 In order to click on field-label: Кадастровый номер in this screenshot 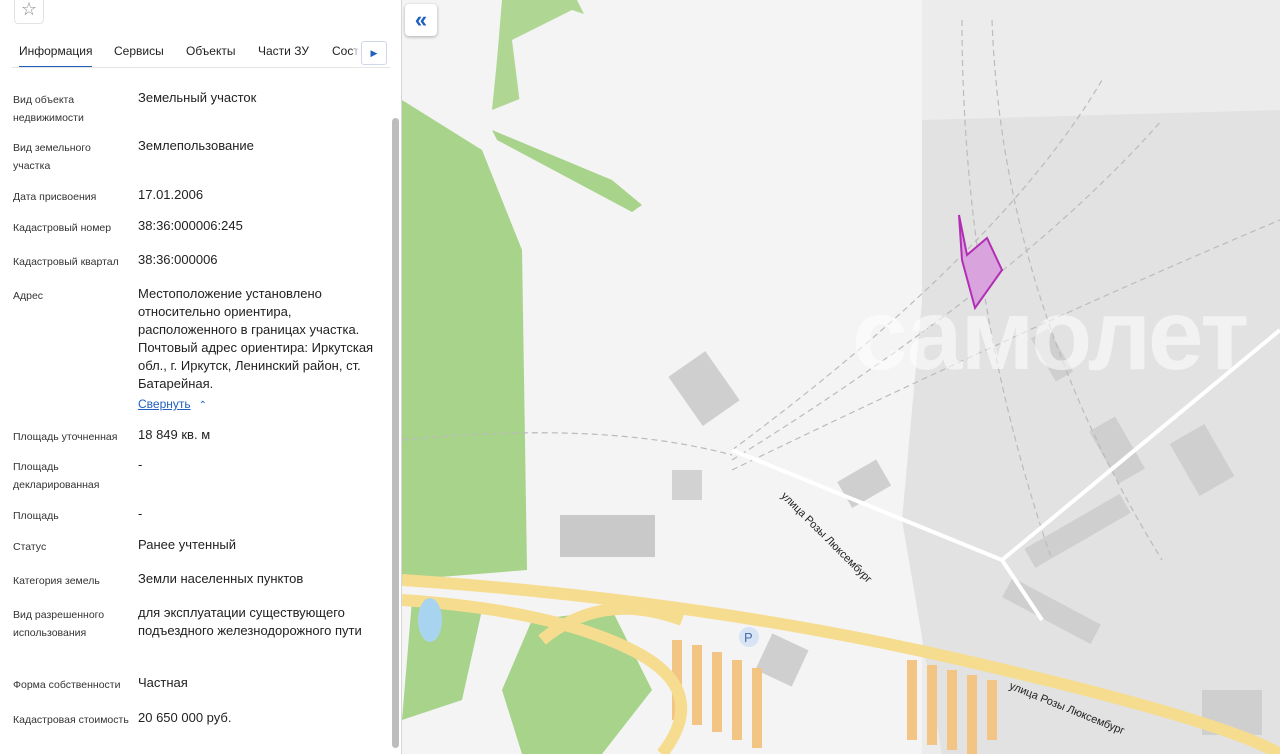, I will do `click(62, 228)`.